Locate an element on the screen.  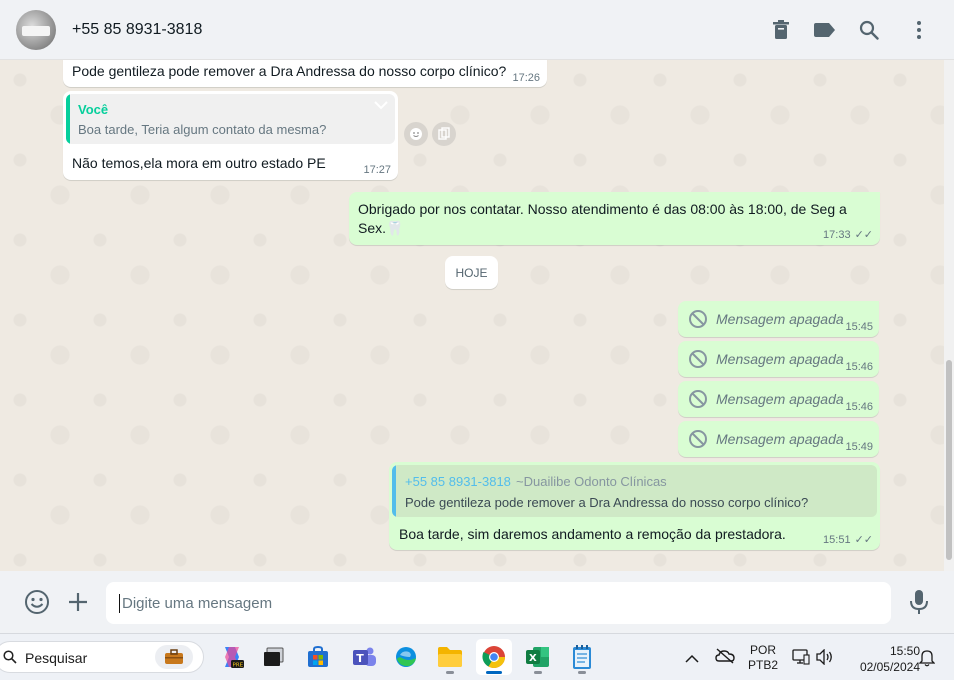
contact-avatar is located at coordinates (36, 30).